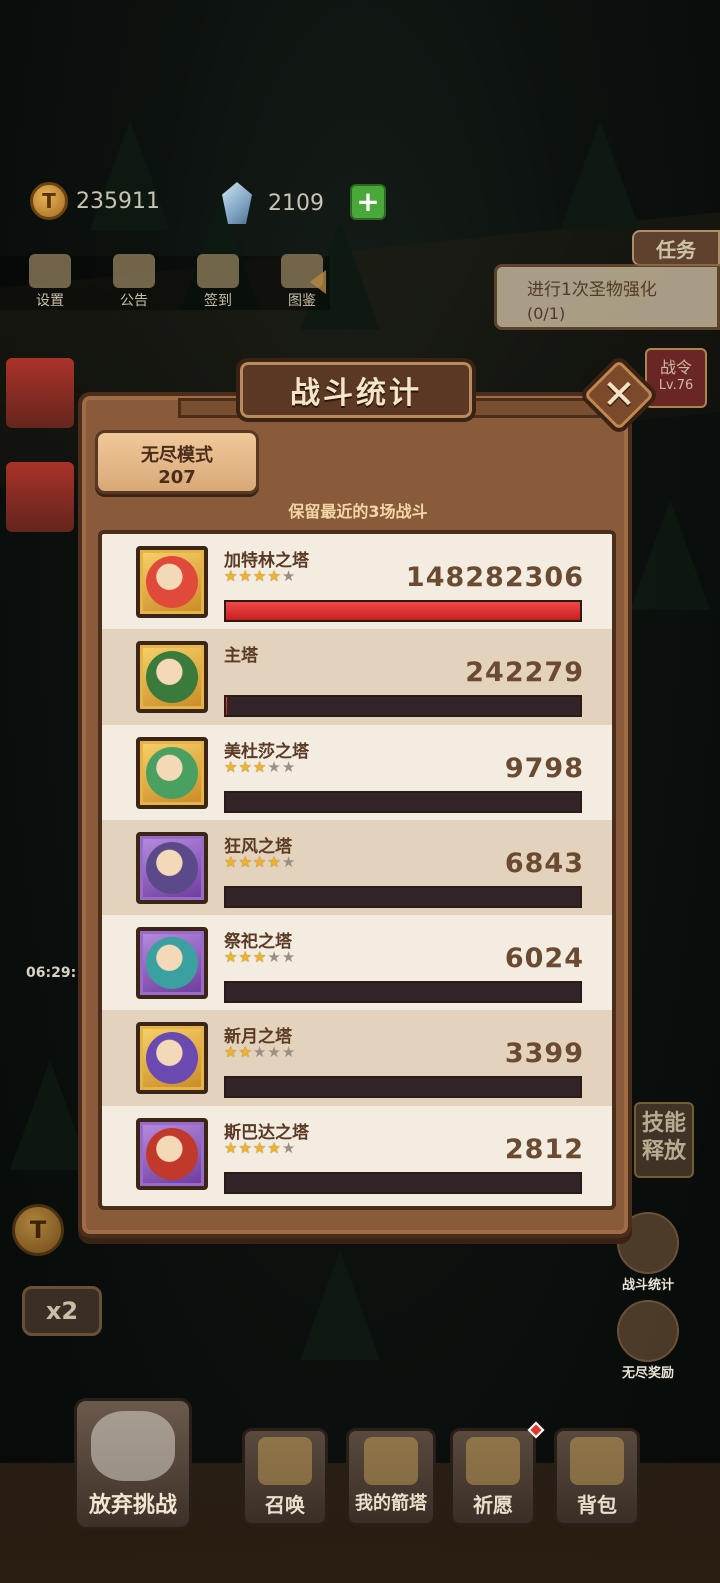  I want to click on settings-button: 设置, so click(50, 282).